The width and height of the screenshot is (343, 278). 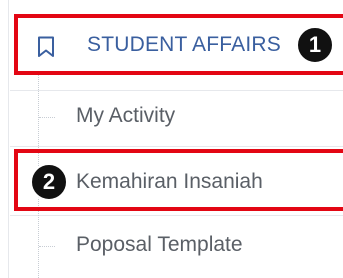 I want to click on sidebar-item-my-activity: My Activity, so click(x=125, y=116).